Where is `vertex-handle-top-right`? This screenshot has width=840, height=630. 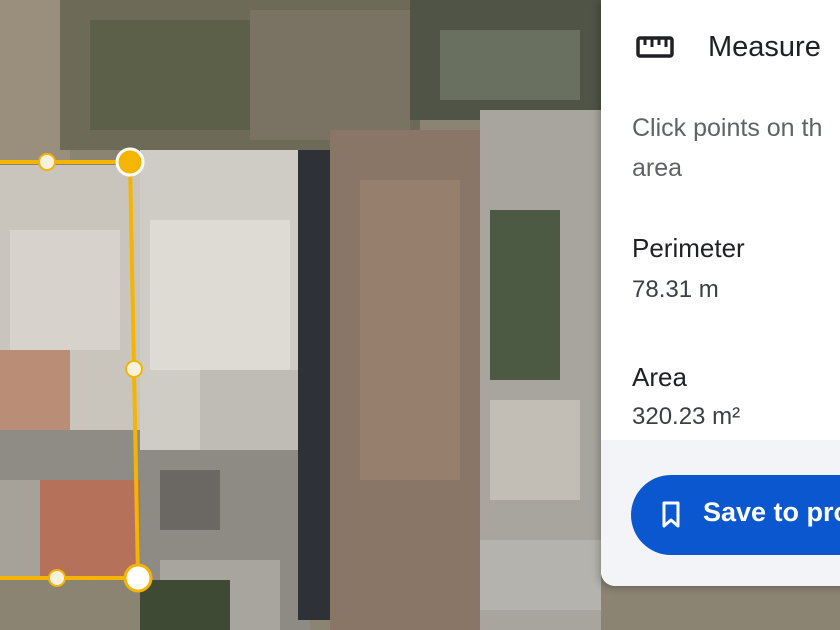
vertex-handle-top-right is located at coordinates (130, 162).